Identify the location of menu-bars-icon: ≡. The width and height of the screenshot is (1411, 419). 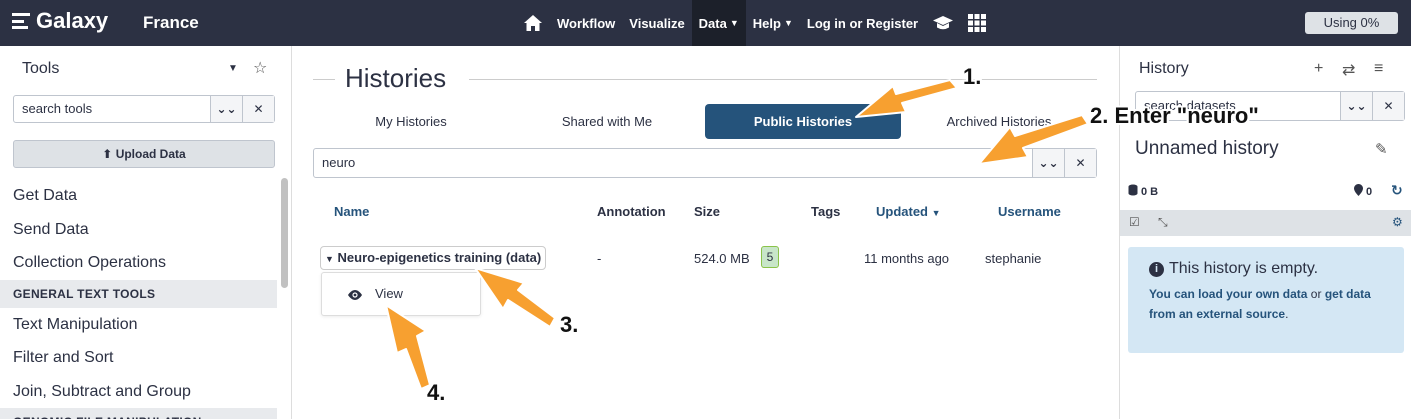
(1378, 69).